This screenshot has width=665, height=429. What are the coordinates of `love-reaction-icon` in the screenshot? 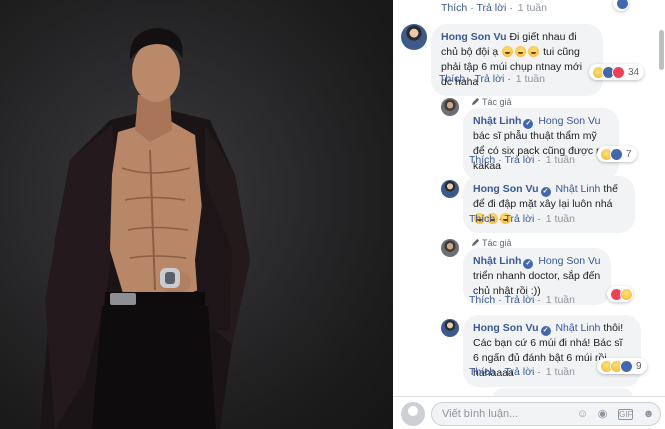 It's located at (618, 72).